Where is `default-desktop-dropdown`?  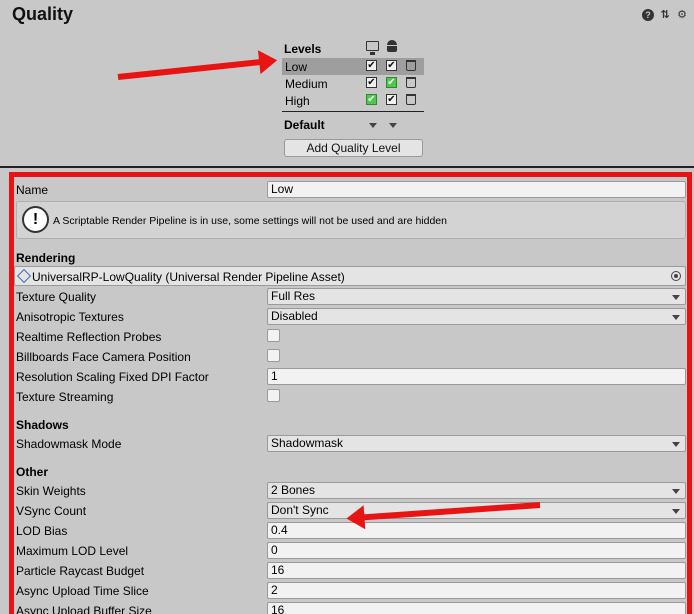
default-desktop-dropdown is located at coordinates (373, 125).